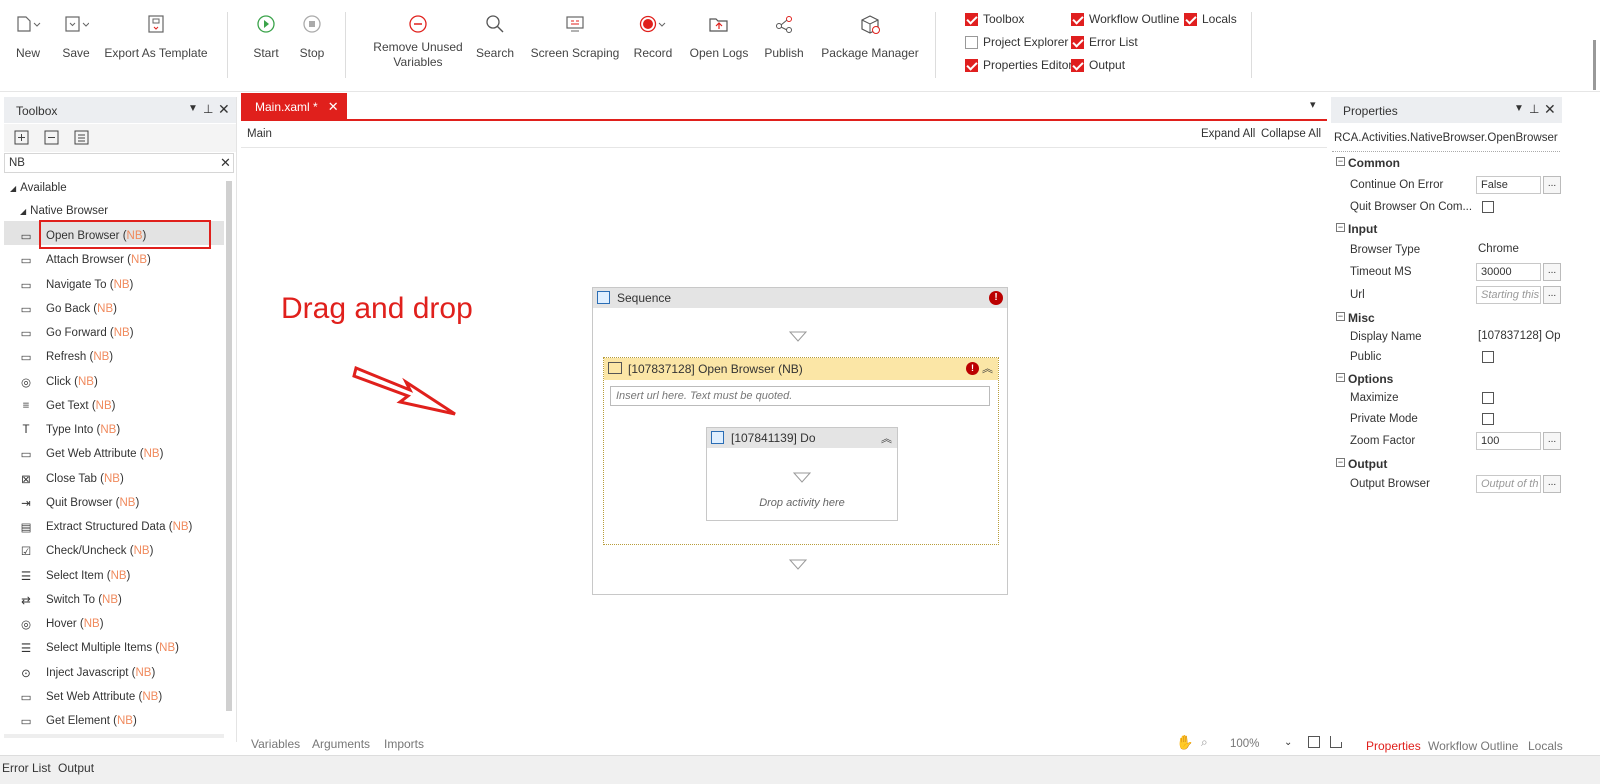 The height and width of the screenshot is (784, 1600). Describe the element at coordinates (229, 446) in the screenshot. I see `toolbox-scrollbar-thumb` at that location.